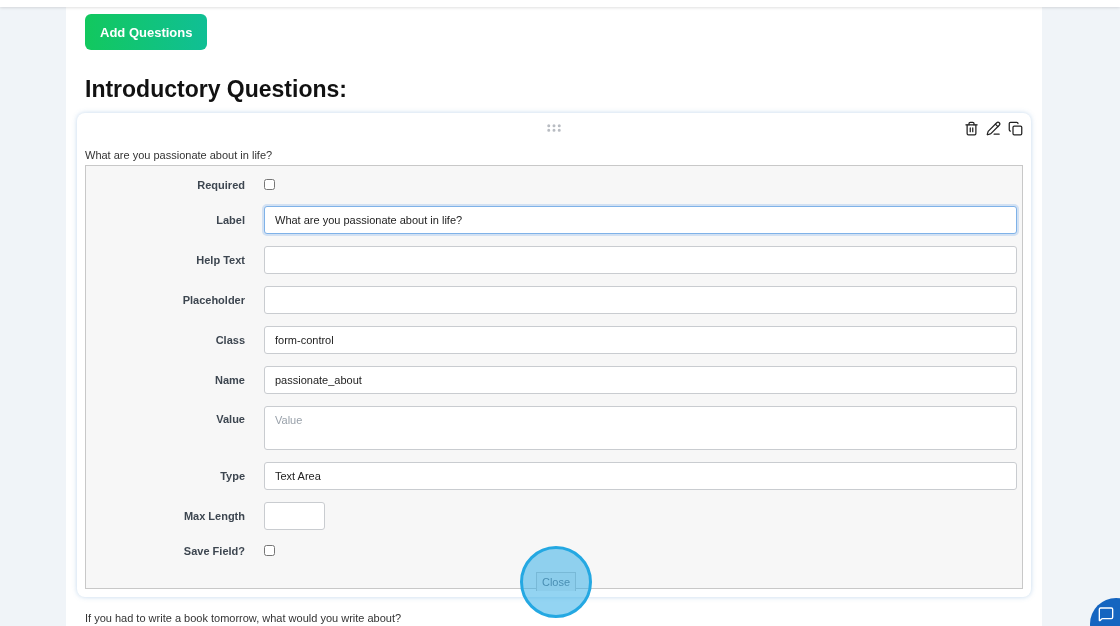 The height and width of the screenshot is (626, 1120). What do you see at coordinates (213, 516) in the screenshot?
I see `field-label: Max Length` at bounding box center [213, 516].